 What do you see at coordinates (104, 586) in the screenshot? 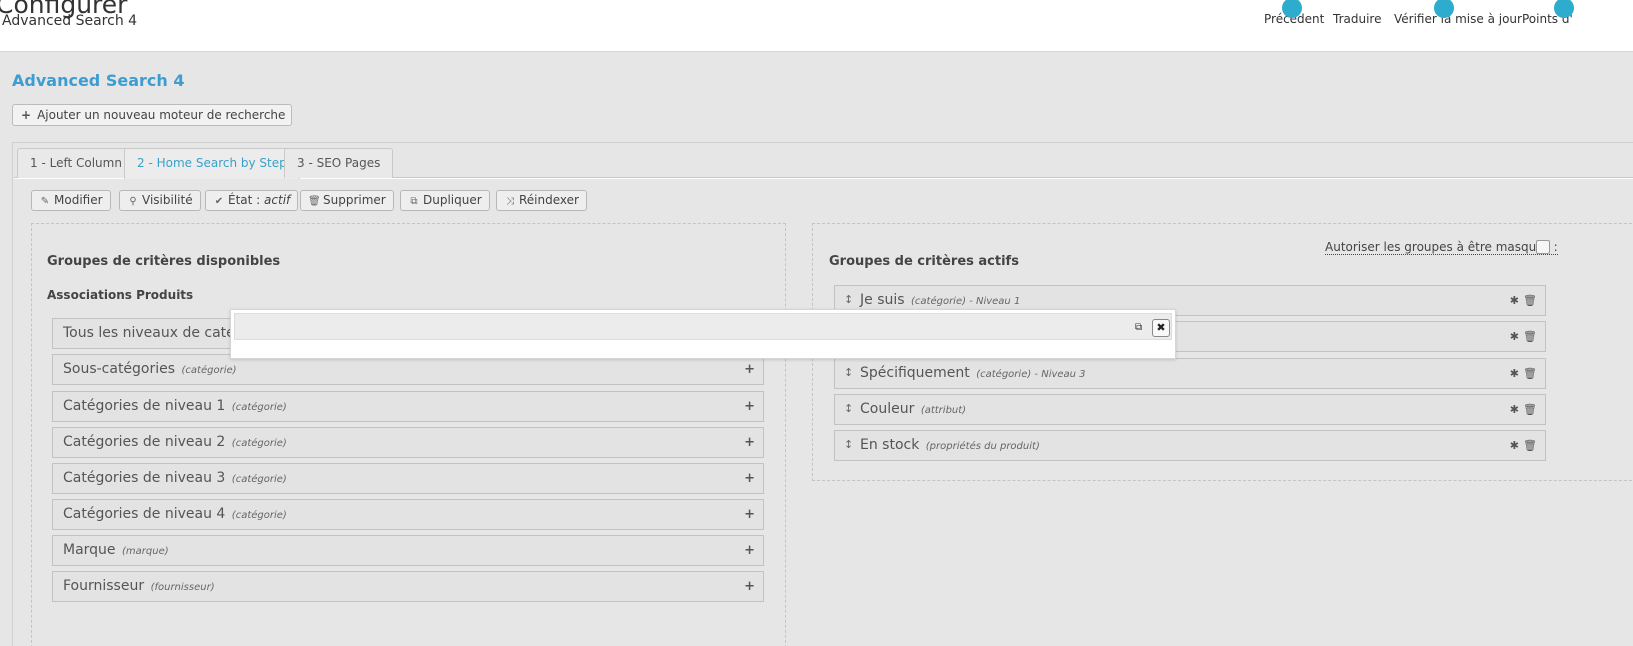
I see `criteria-name-text: Fournisseur` at bounding box center [104, 586].